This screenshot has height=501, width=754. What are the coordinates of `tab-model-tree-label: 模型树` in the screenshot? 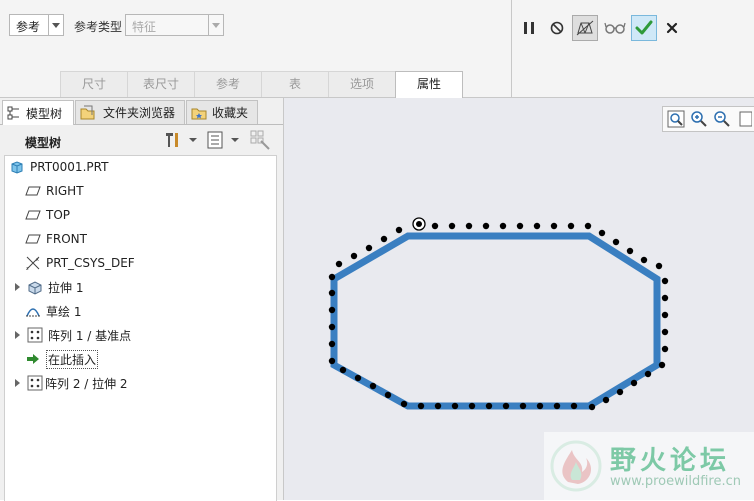 It's located at (44, 113).